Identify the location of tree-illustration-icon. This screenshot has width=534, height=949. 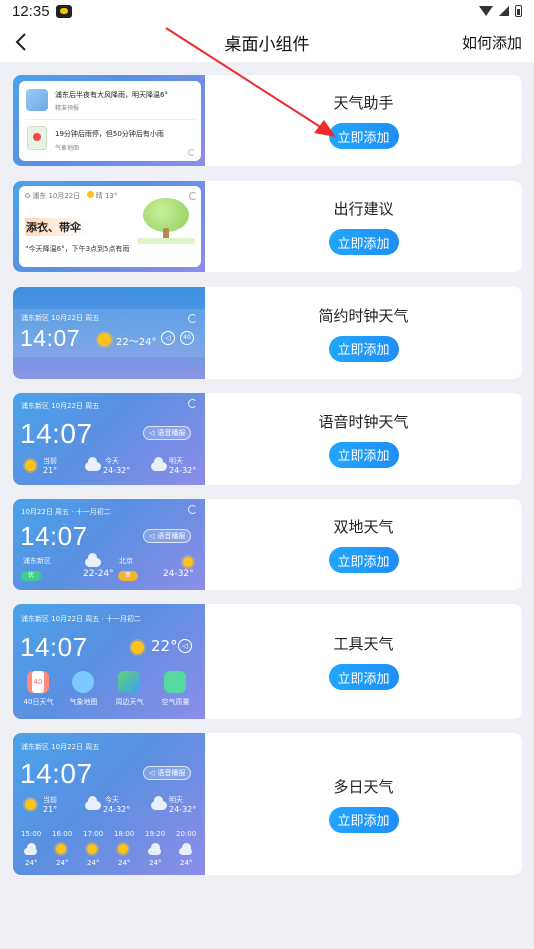
(166, 219).